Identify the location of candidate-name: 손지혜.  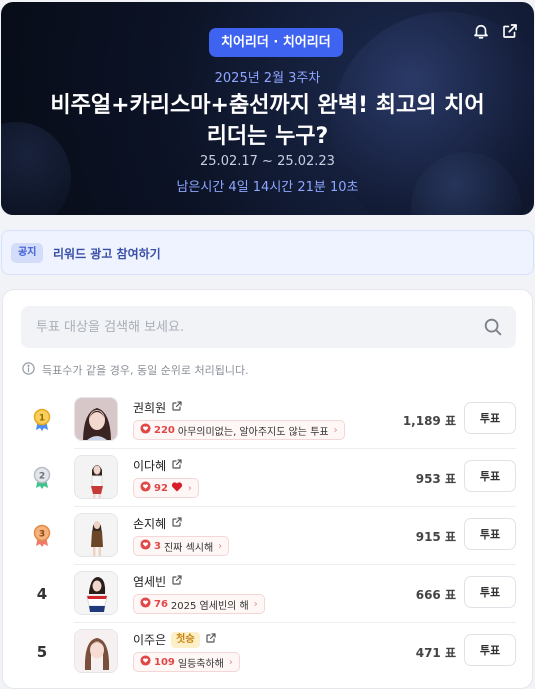
(158, 523).